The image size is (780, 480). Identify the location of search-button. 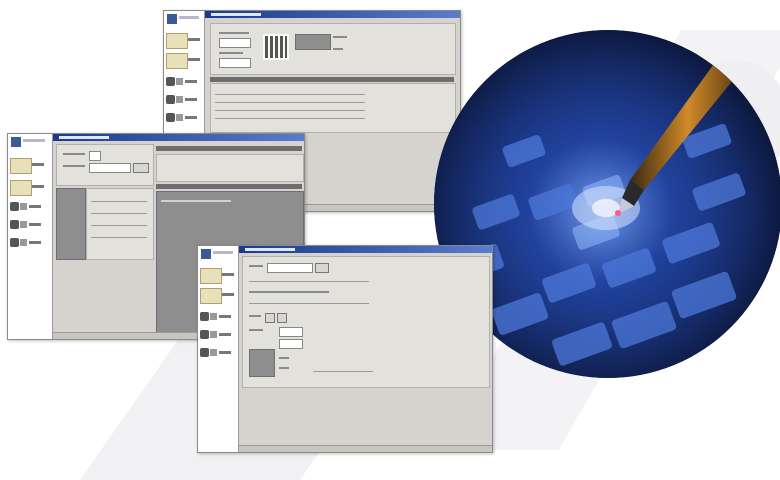
(322, 268).